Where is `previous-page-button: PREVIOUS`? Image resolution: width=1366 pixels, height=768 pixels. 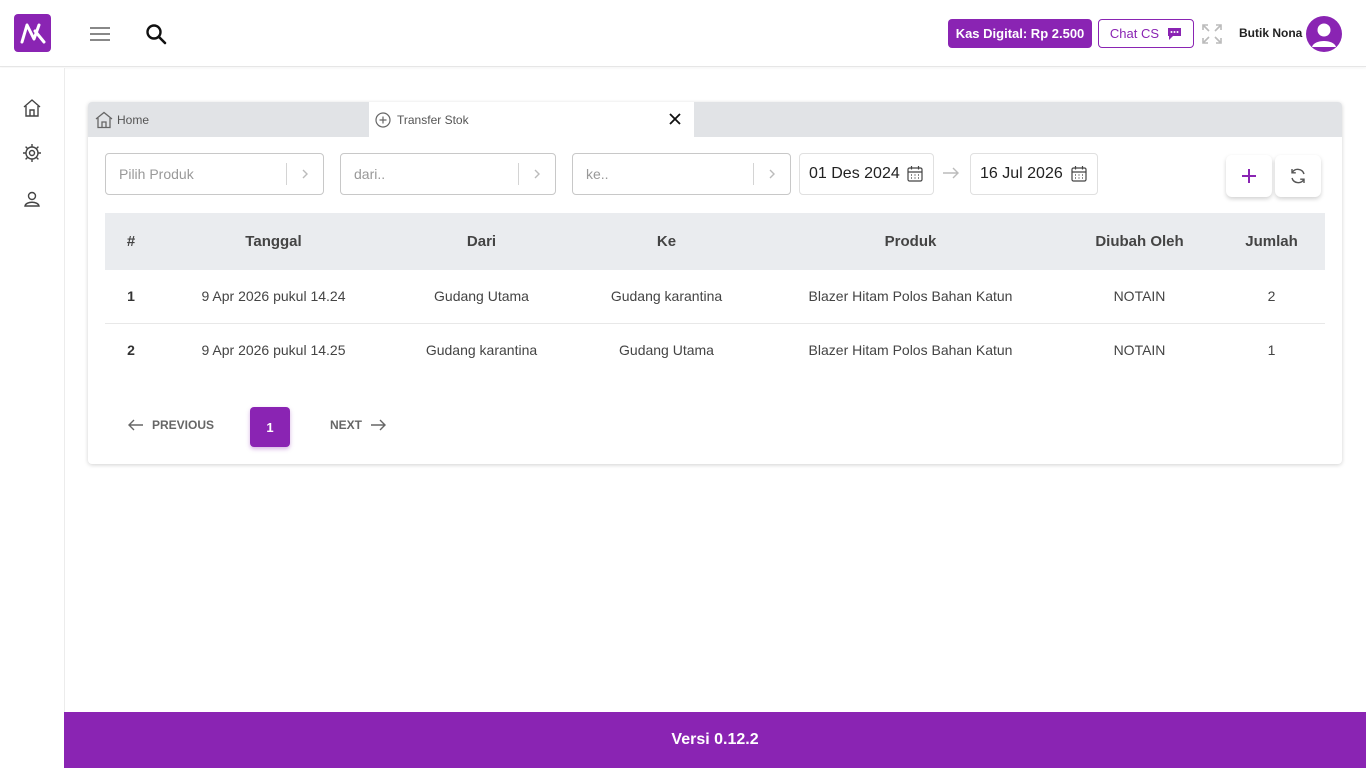 previous-page-button: PREVIOUS is located at coordinates (171, 425).